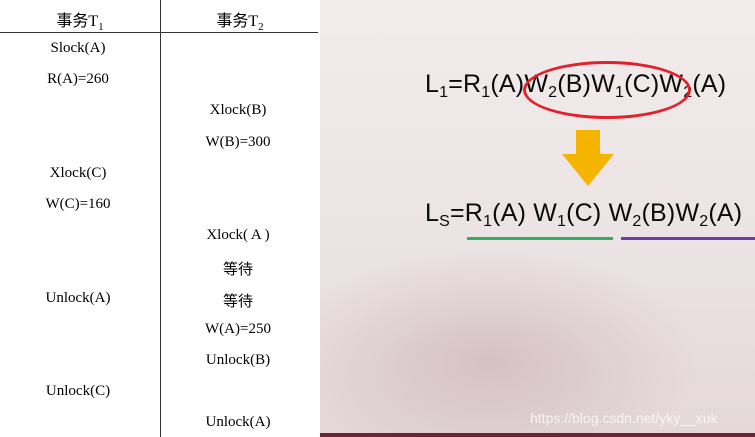 This screenshot has width=755, height=437. Describe the element at coordinates (588, 158) in the screenshot. I see `down-arrow-icon` at that location.